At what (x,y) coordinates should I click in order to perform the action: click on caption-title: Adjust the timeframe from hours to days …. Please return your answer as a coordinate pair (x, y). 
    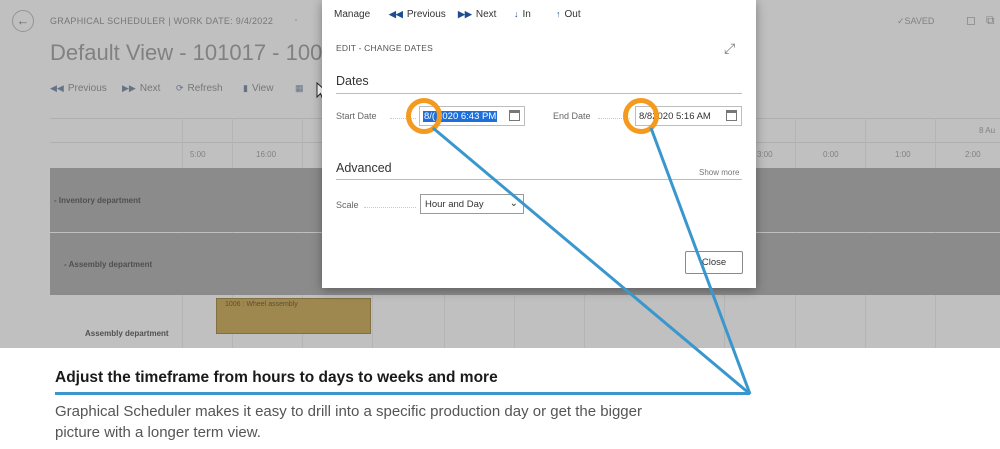
    Looking at the image, I should click on (276, 377).